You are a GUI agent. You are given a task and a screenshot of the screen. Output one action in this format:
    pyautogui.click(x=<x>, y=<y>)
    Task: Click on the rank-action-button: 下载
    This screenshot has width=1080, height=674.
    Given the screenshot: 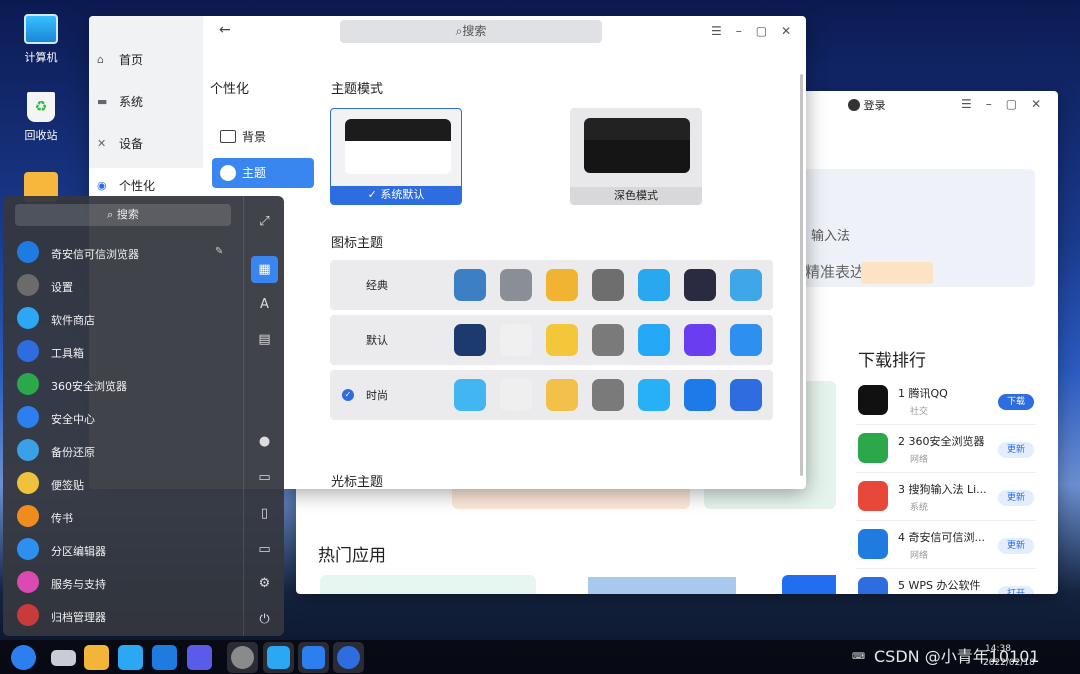 What is the action you would take?
    pyautogui.click(x=1016, y=402)
    